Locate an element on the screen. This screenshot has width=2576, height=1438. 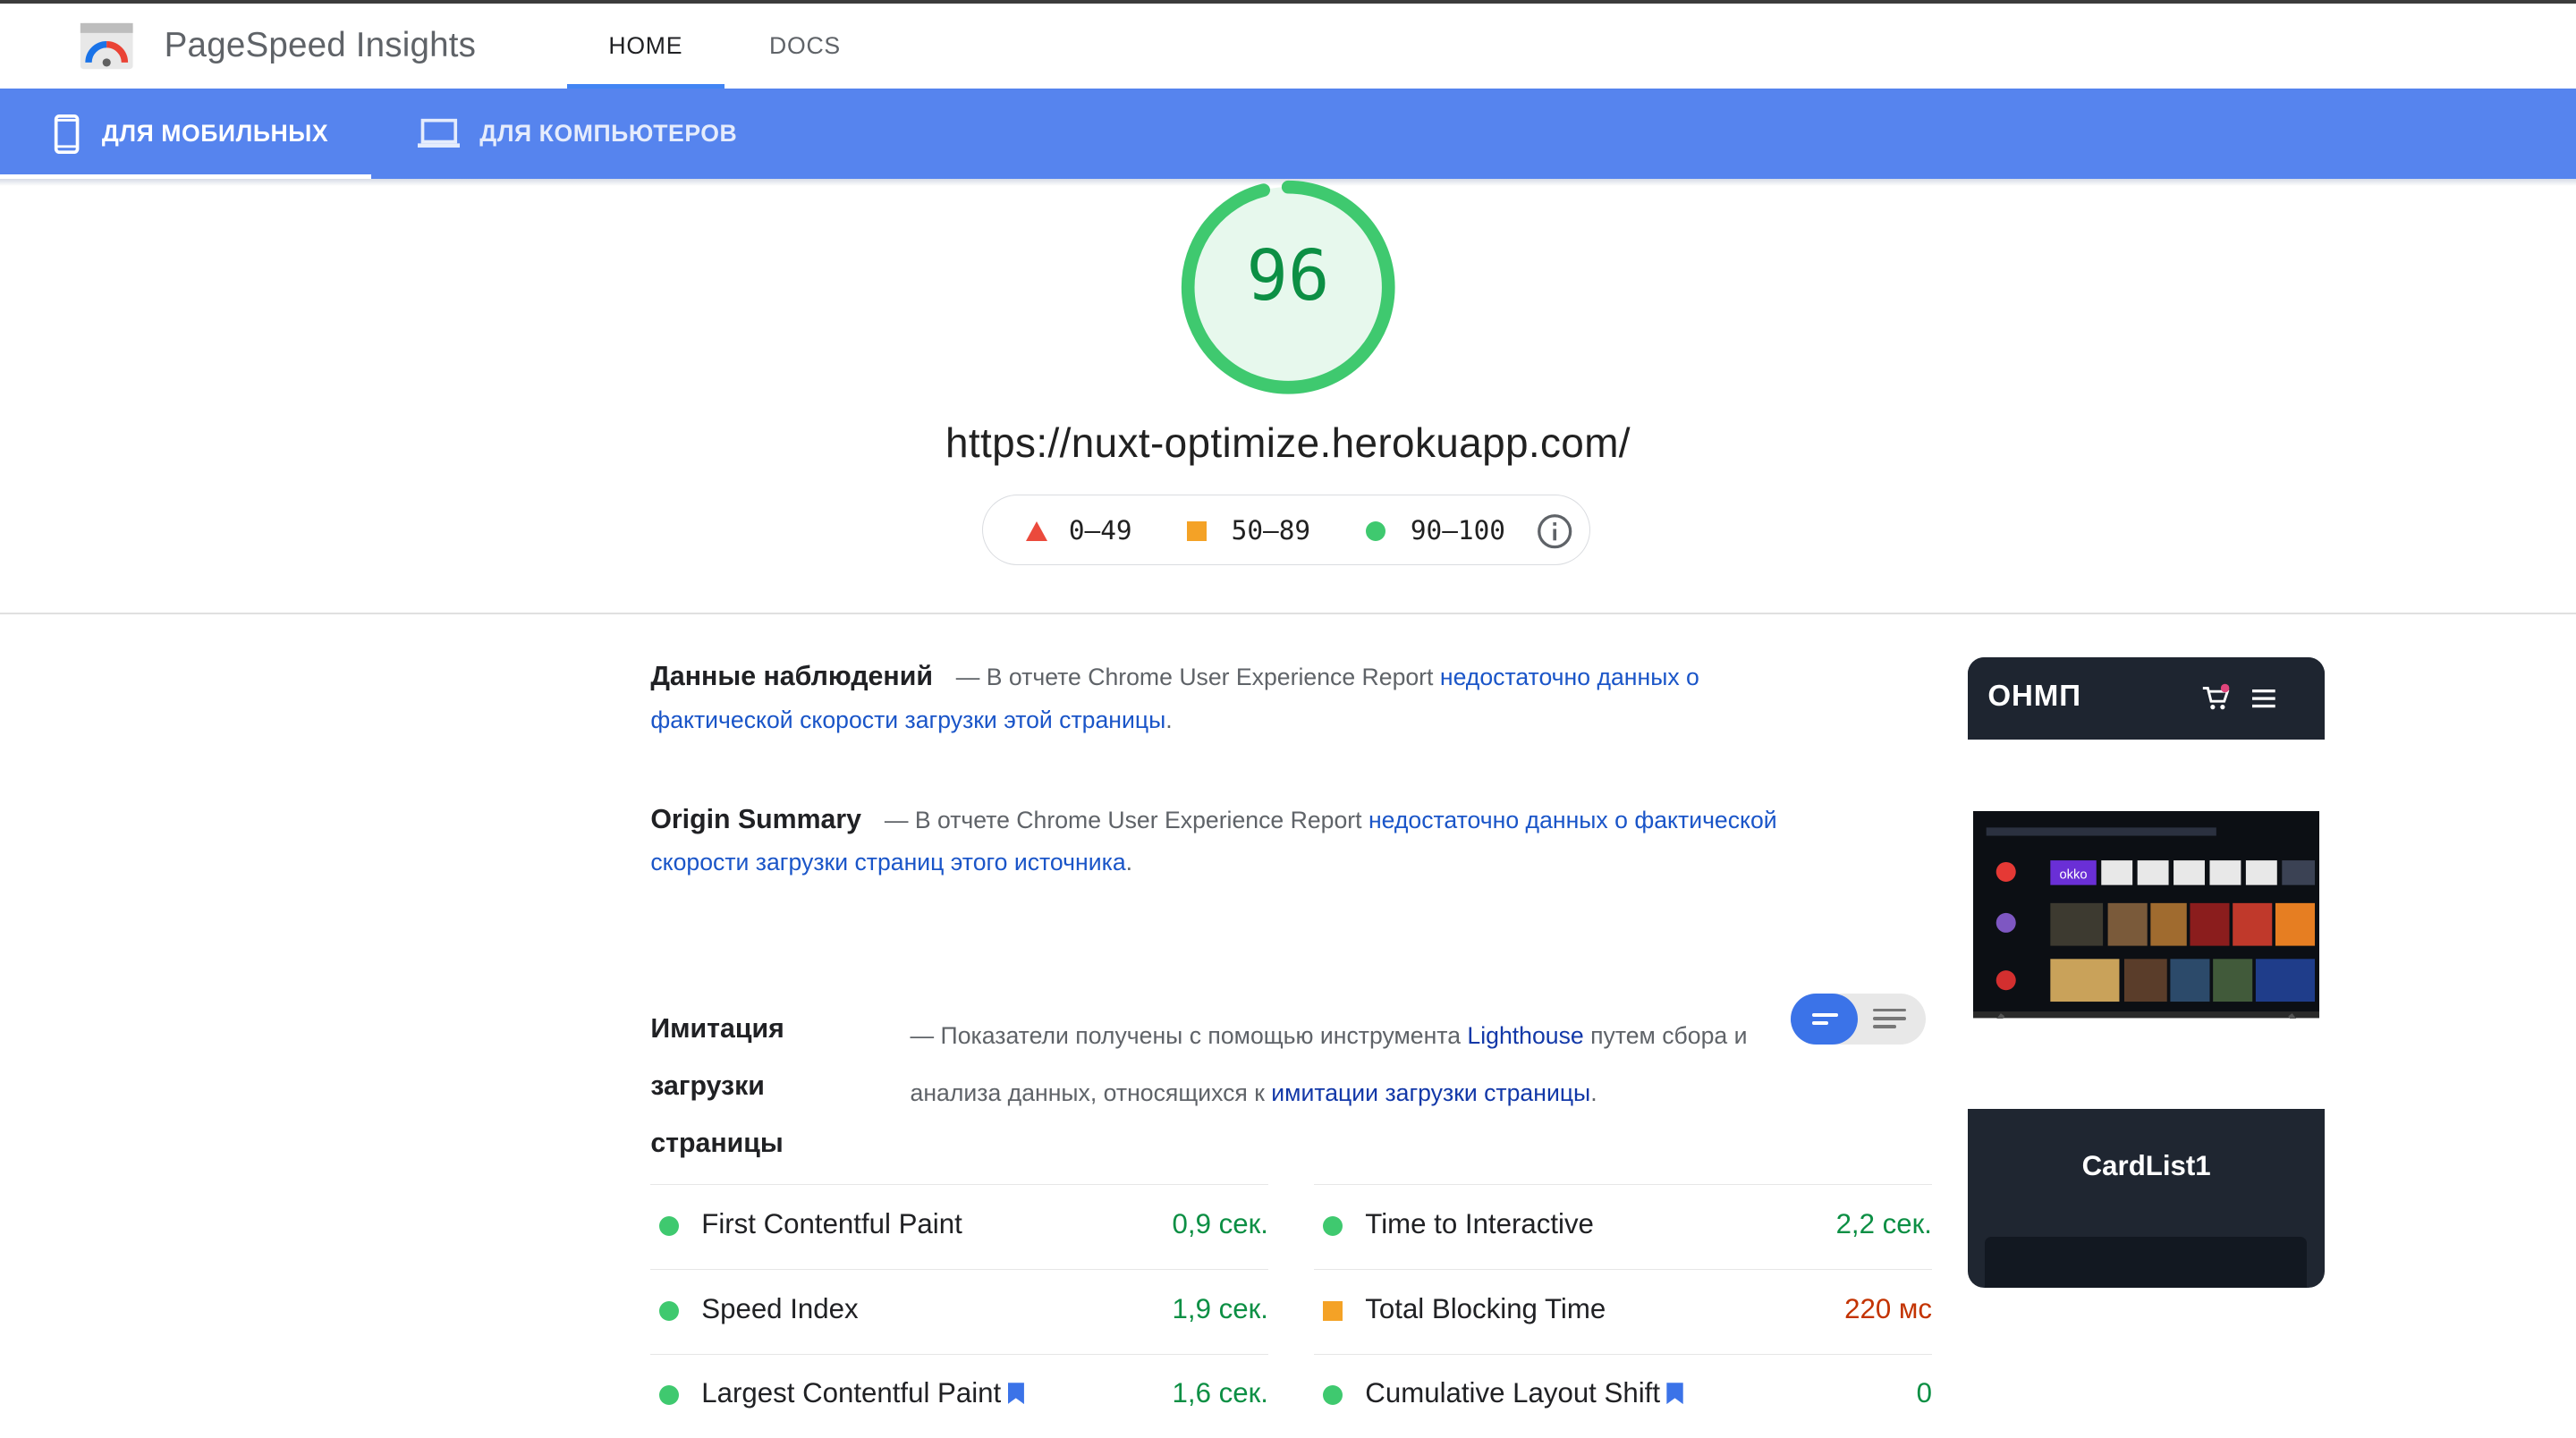
origin-summary-title: Origin Summary is located at coordinates (756, 819).